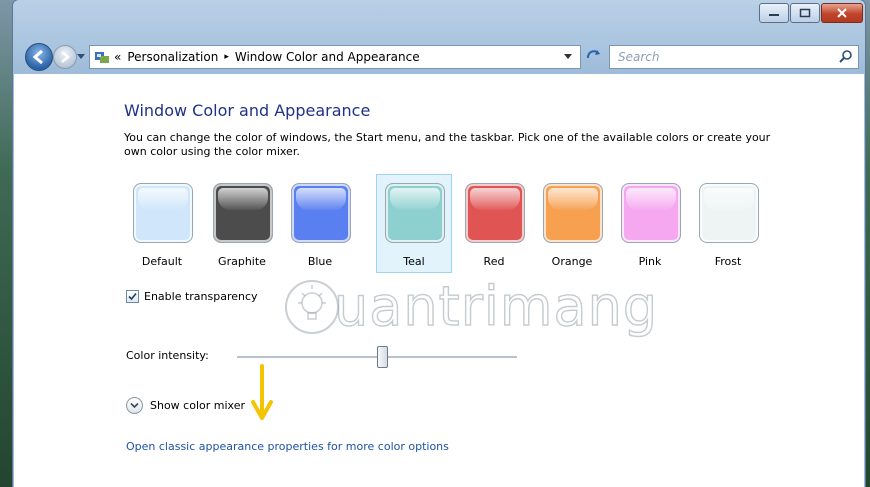 Image resolution: width=870 pixels, height=487 pixels. I want to click on swatch-default: Default, so click(162, 223).